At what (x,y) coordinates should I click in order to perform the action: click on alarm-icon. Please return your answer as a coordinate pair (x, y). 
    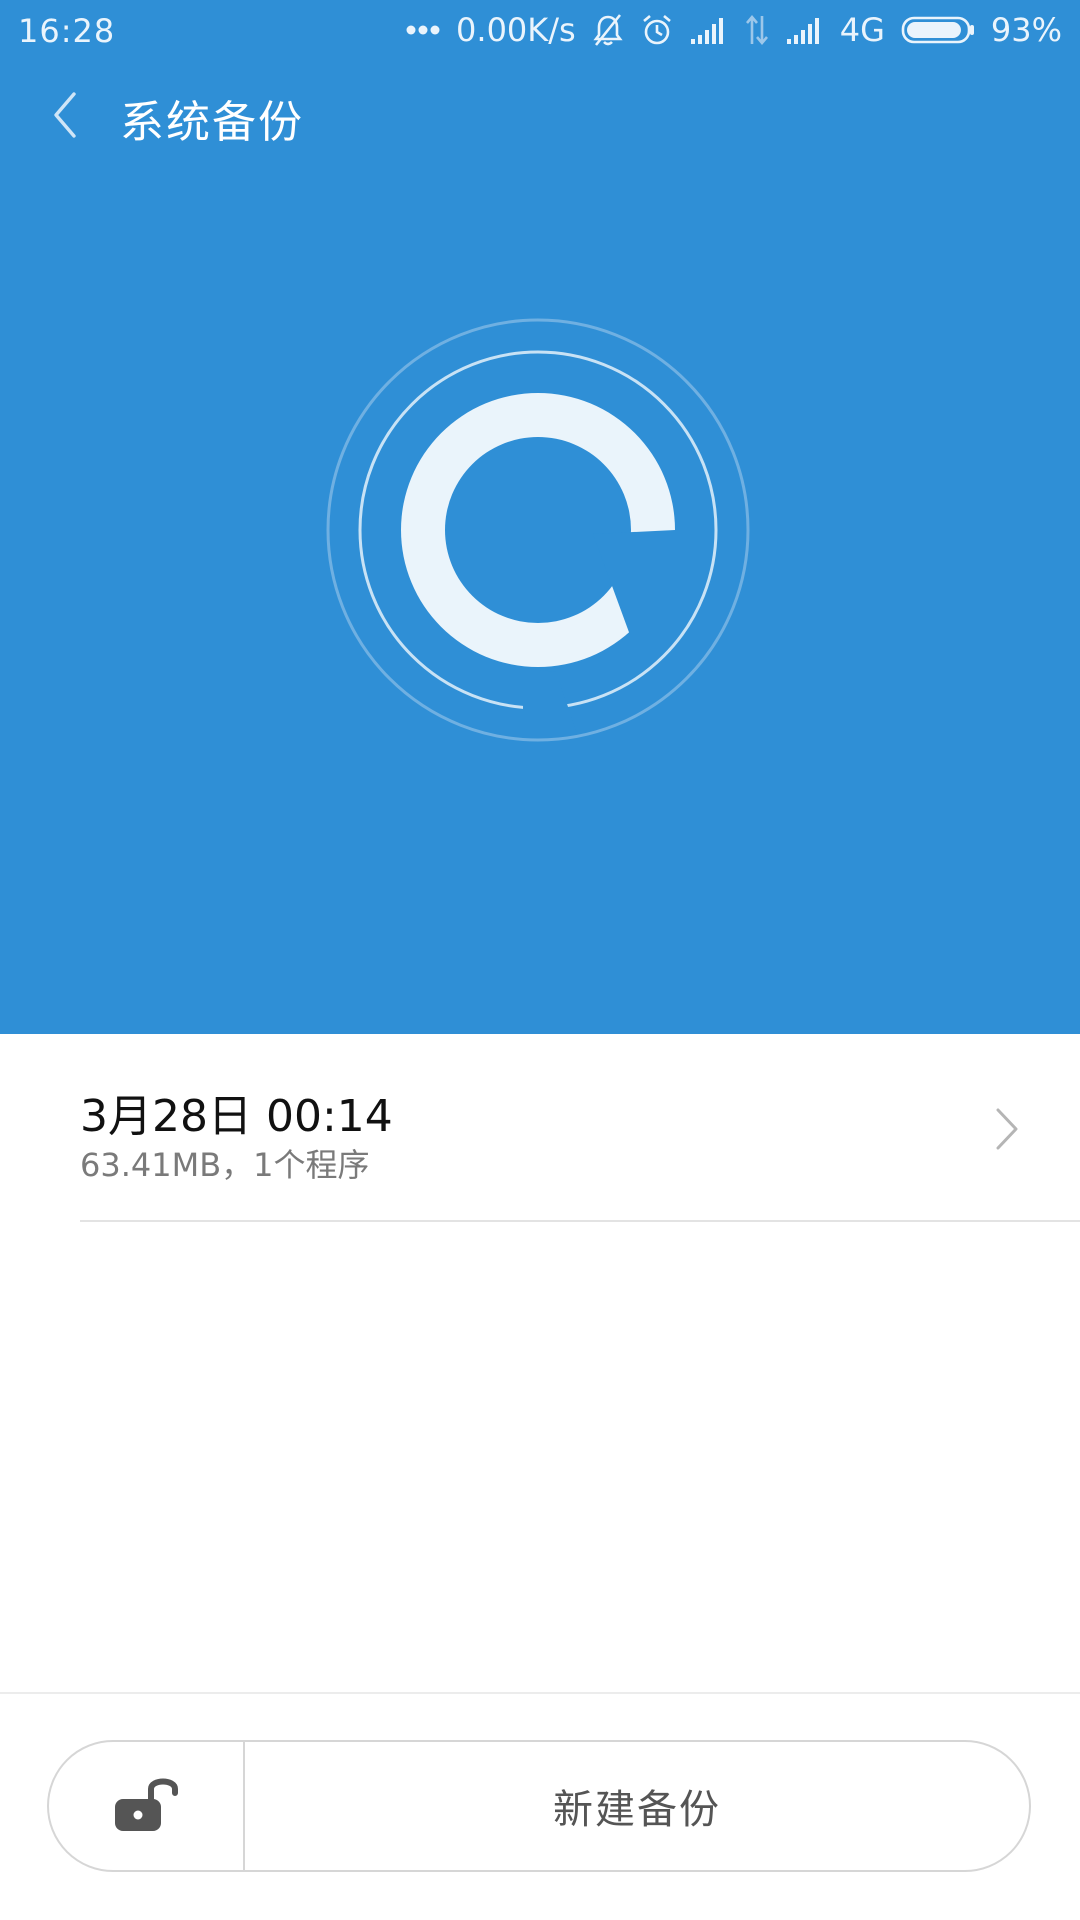
    Looking at the image, I should click on (657, 30).